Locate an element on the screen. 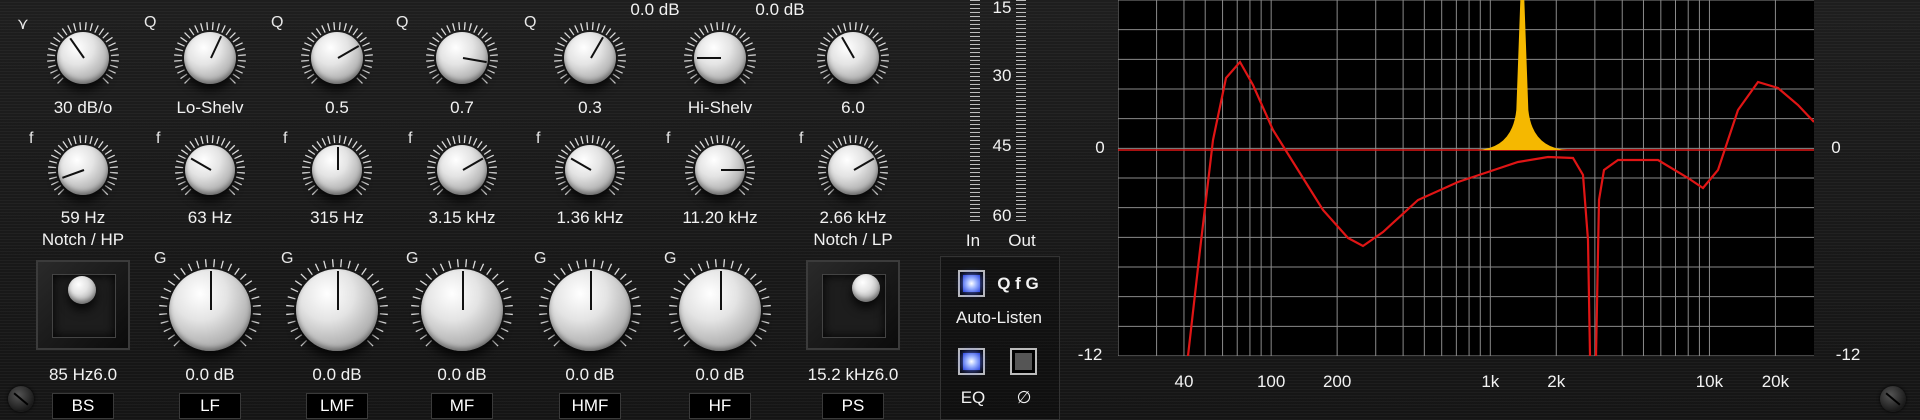 The image size is (1920, 420). graph-right-zero: 0 is located at coordinates (1836, 147).